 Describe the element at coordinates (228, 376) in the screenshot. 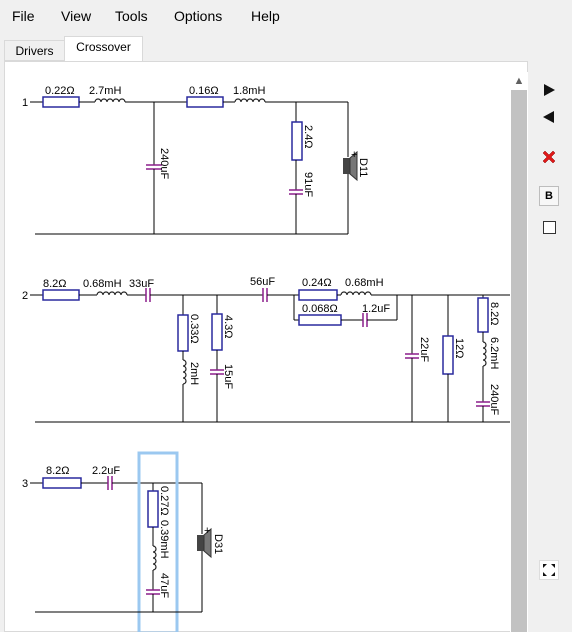

I see `capacitor-label: 15uF` at that location.